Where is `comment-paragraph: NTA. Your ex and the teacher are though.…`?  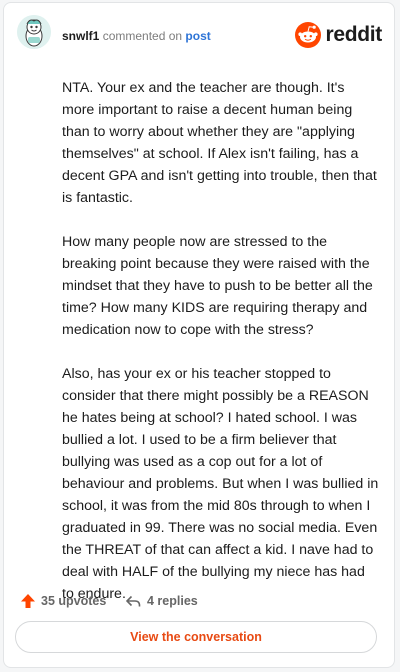
comment-paragraph: NTA. Your ex and the teacher are though.… is located at coordinates (219, 143).